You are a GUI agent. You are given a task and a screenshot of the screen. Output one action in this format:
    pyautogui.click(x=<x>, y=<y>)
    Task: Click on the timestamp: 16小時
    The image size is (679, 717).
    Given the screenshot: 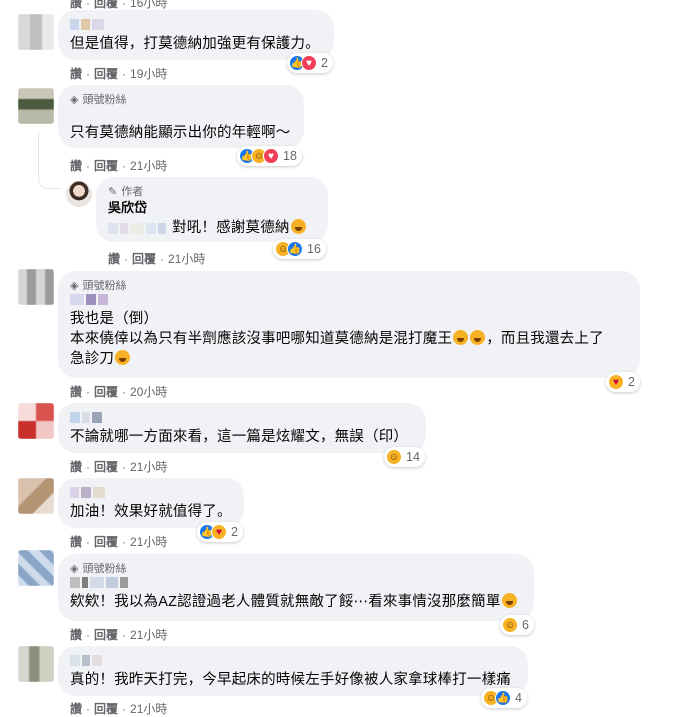 What is the action you would take?
    pyautogui.click(x=148, y=5)
    